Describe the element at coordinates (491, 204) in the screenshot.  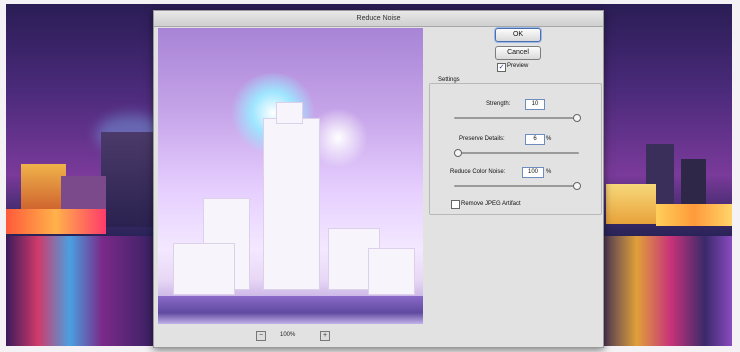
I see `remove-jpeg-label: Remove JPEG Artifact` at that location.